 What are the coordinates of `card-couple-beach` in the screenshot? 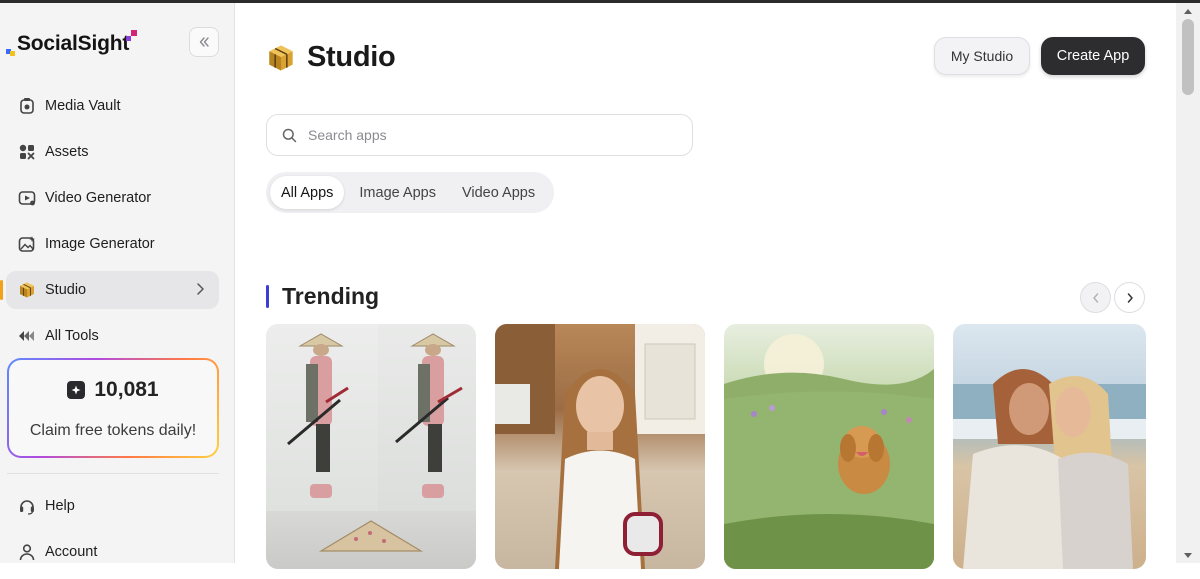 It's located at (1049, 446).